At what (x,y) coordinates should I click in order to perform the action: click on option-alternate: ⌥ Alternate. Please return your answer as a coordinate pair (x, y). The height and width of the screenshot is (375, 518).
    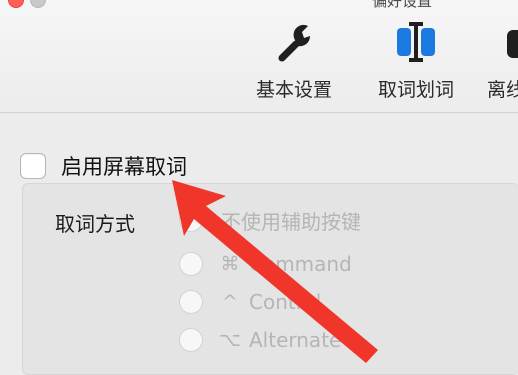
    Looking at the image, I should click on (260, 340).